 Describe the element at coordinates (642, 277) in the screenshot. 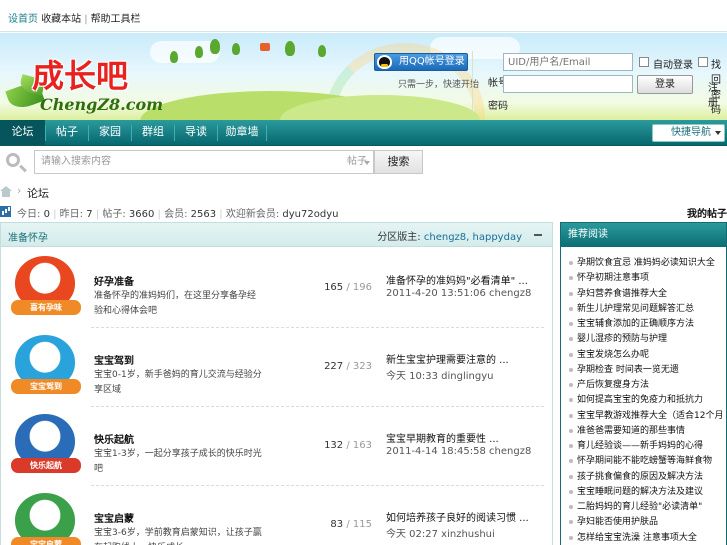

I see `sidebar-link: 怀孕初期注意事项` at that location.